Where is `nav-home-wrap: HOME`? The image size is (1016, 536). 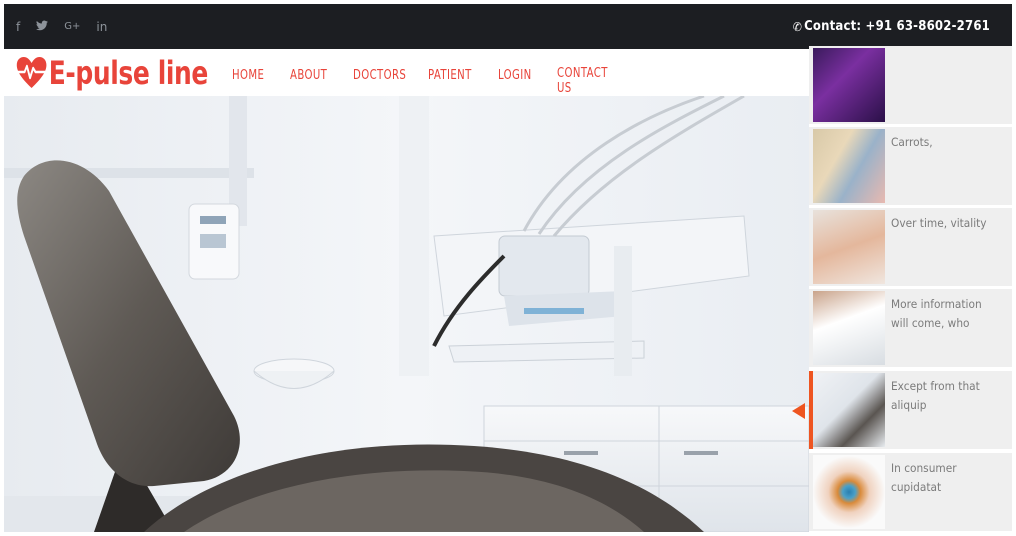
nav-home-wrap: HOME is located at coordinates (252, 75).